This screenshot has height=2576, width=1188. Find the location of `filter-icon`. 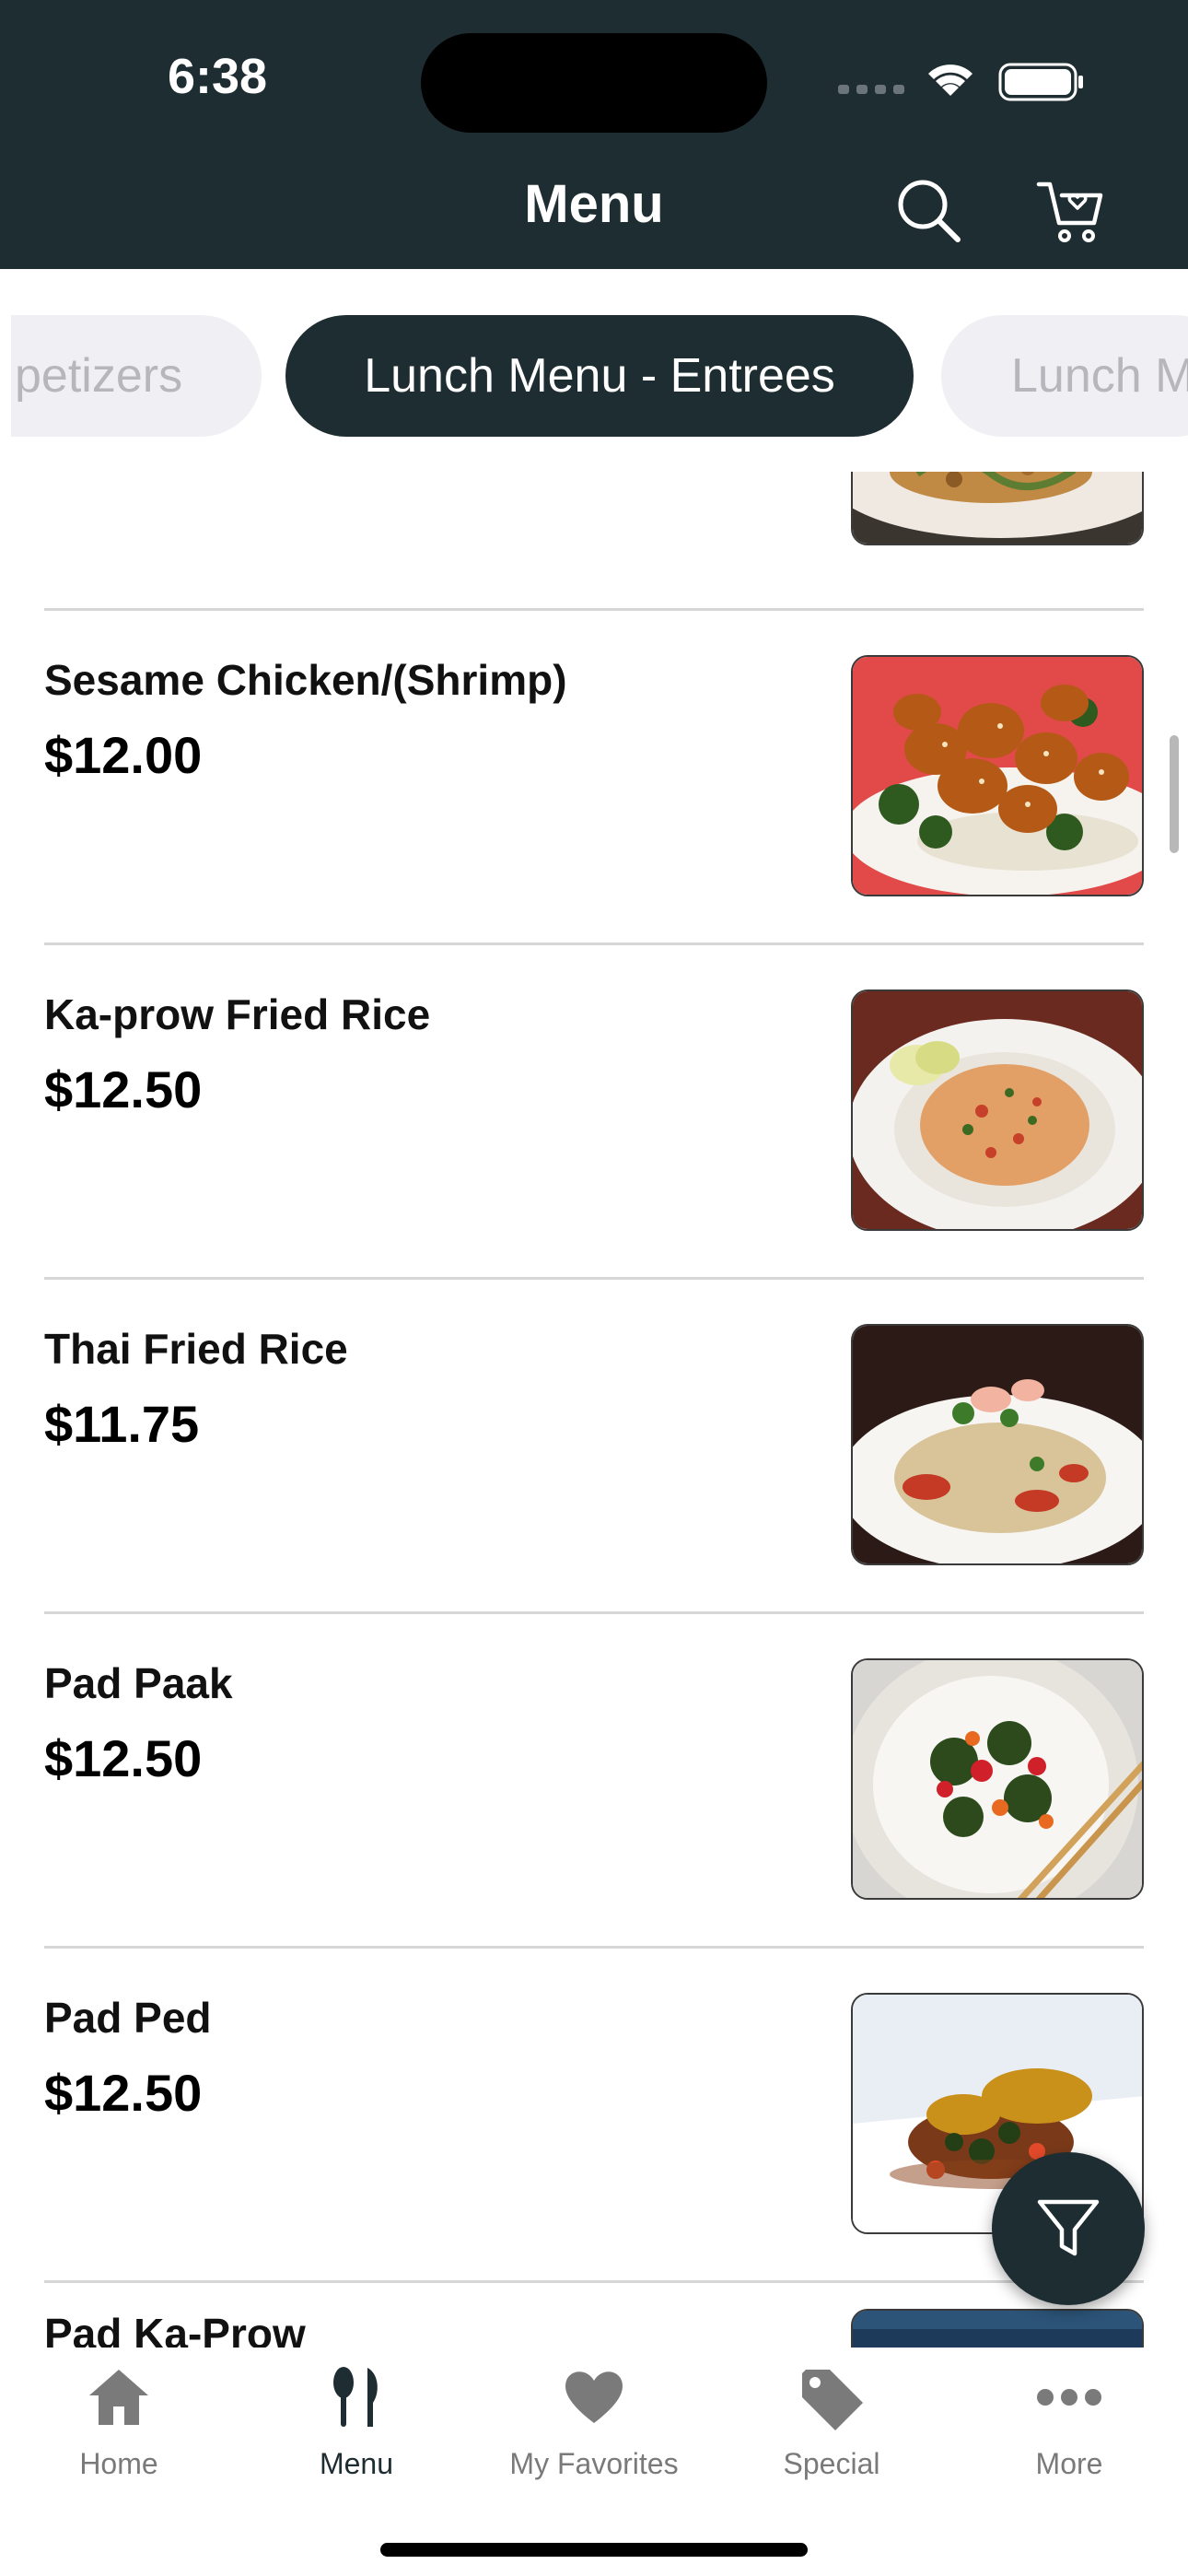

filter-icon is located at coordinates (1068, 2227).